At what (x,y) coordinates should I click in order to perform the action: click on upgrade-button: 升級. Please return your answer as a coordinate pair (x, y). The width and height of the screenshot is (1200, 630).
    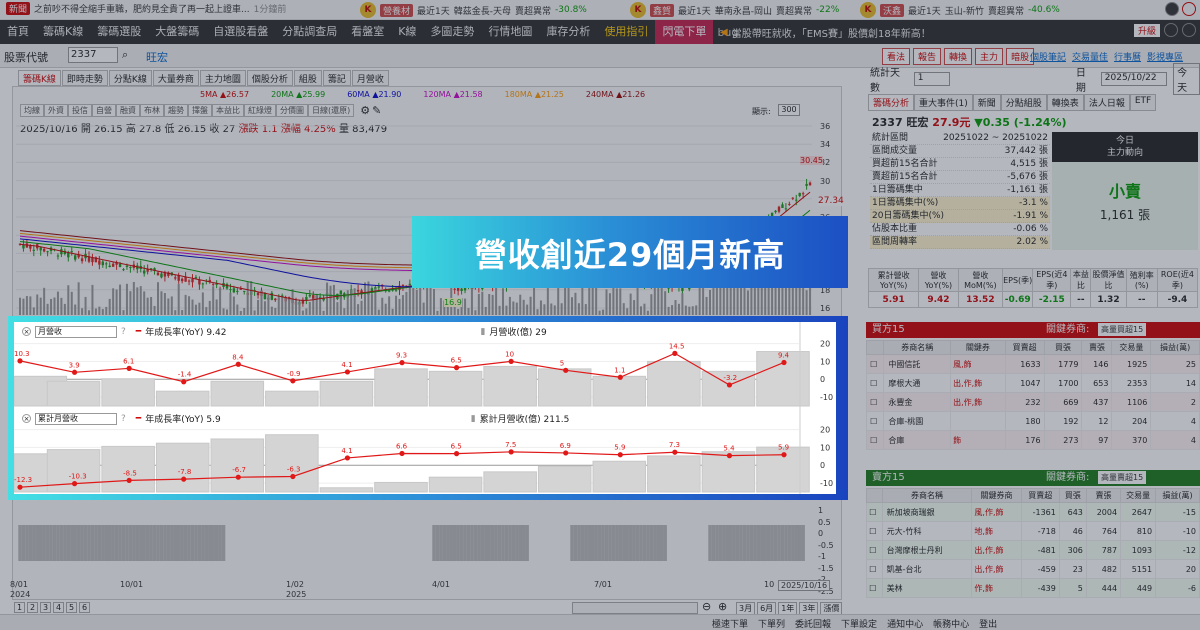
    Looking at the image, I should click on (1146, 30).